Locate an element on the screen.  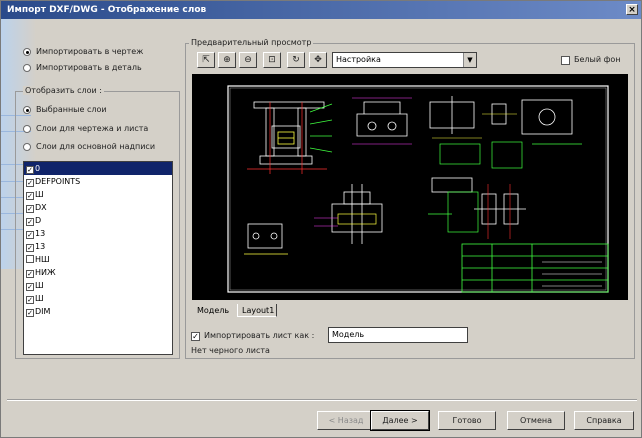
import-to-drawing-radio is located at coordinates (27, 52).